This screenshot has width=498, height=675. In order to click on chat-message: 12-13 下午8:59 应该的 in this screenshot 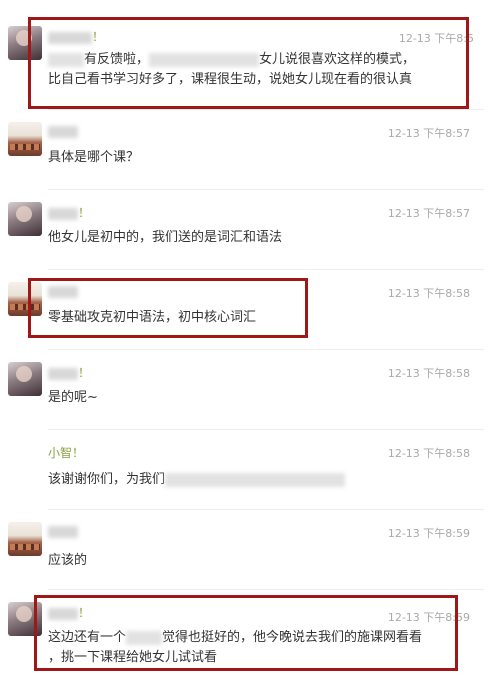, I will do `click(249, 550)`.